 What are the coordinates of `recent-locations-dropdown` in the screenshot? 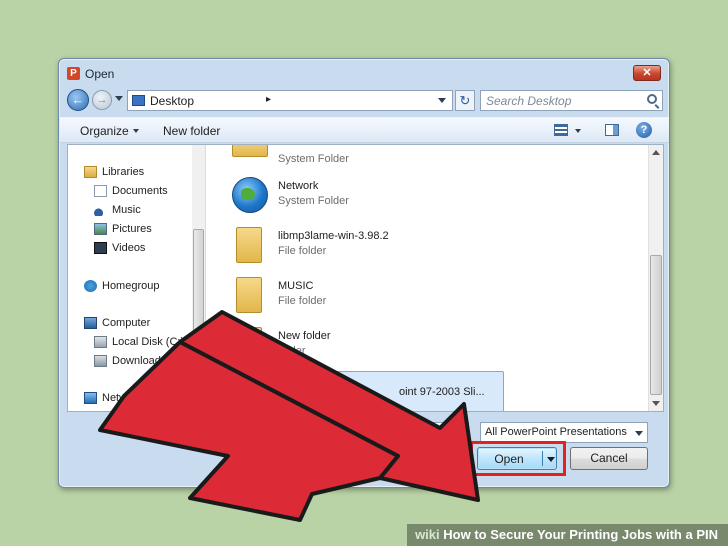 It's located at (119, 98).